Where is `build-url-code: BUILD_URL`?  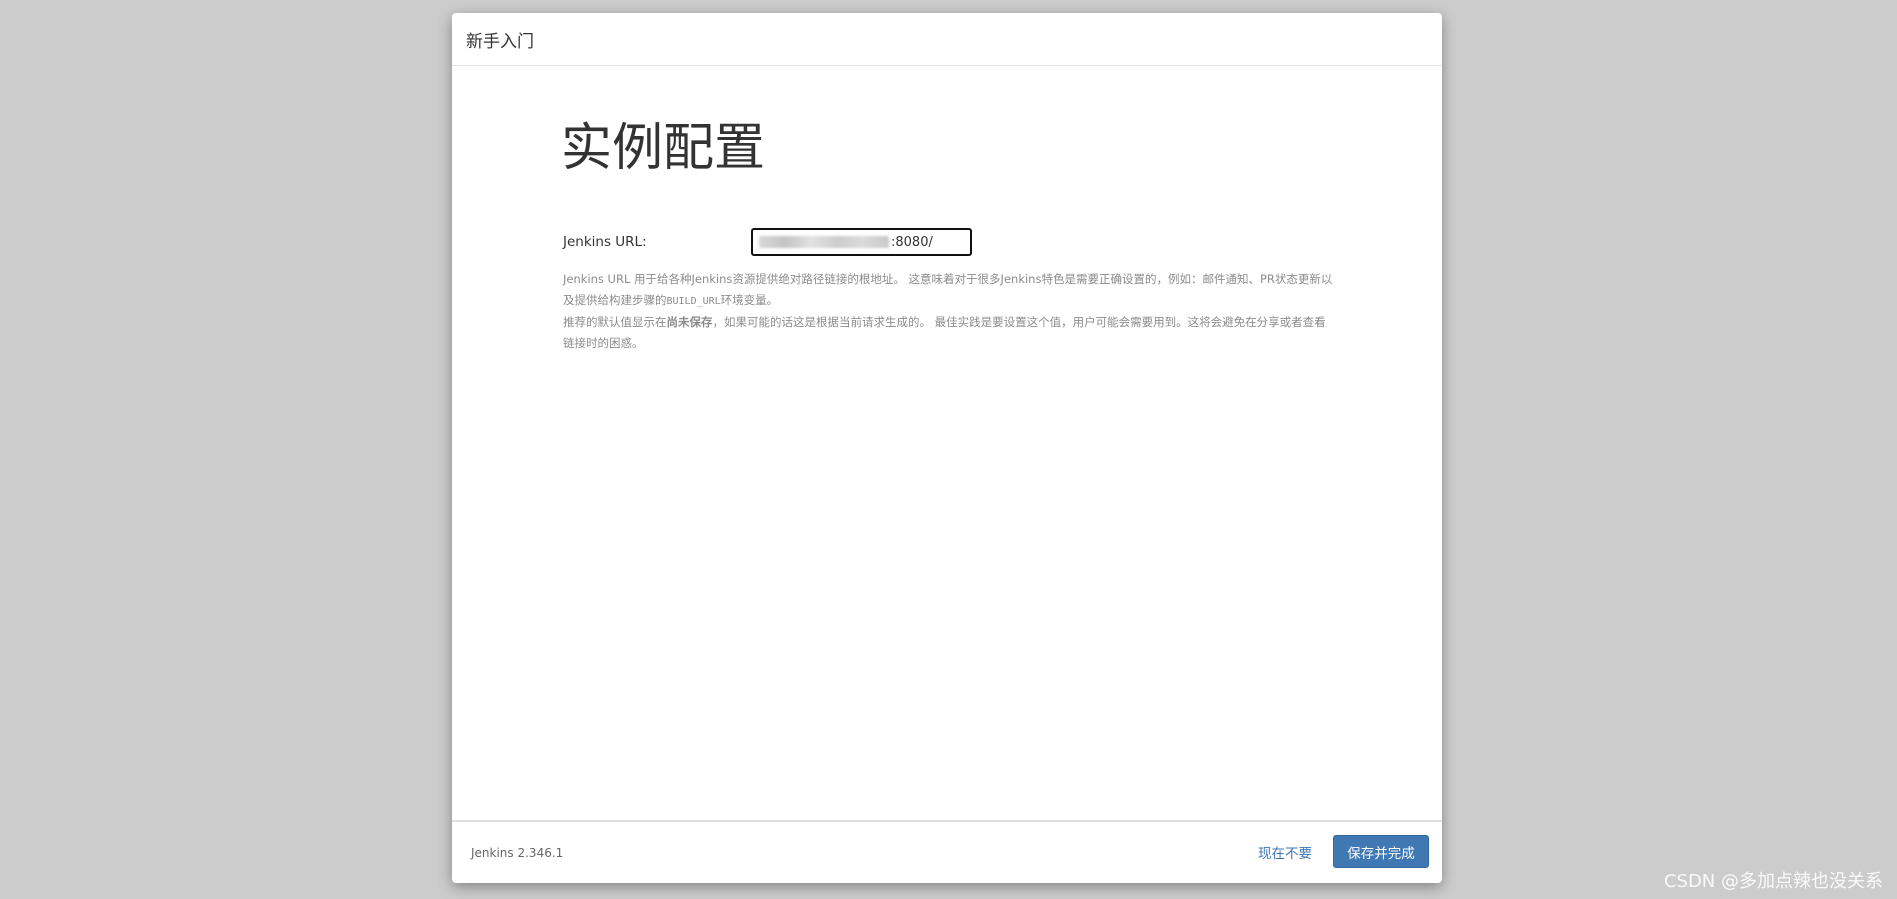
build-url-code: BUILD_URL is located at coordinates (693, 301).